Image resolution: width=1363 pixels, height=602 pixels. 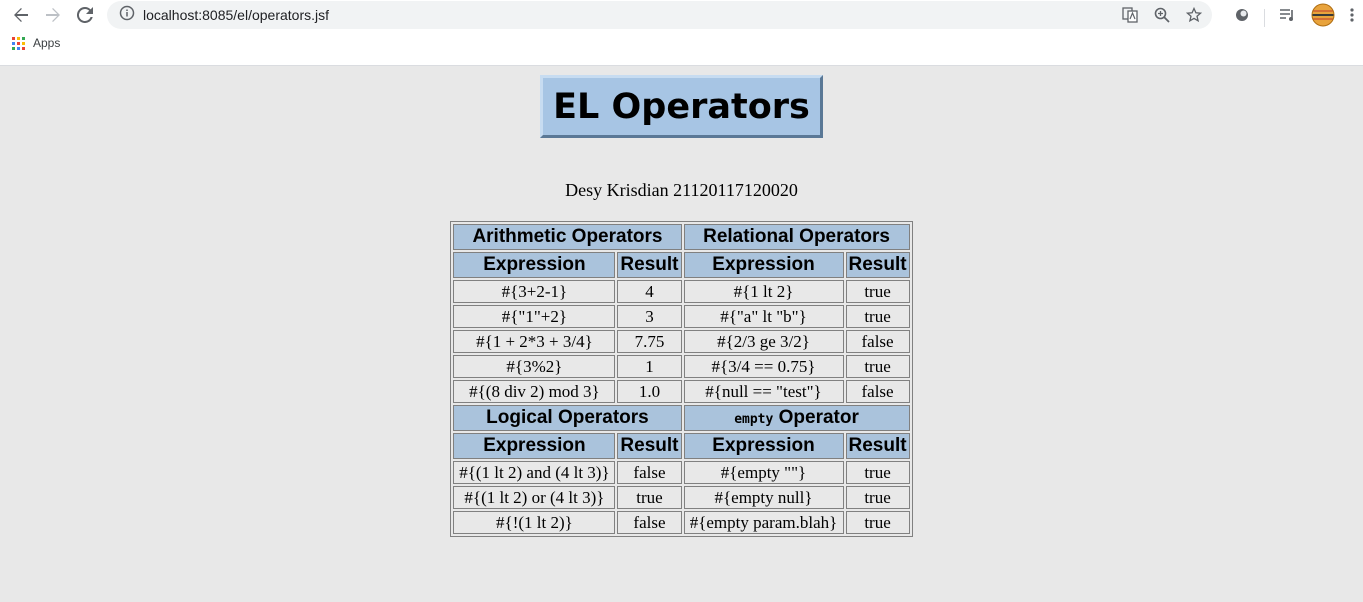 I want to click on zoom-icon, so click(x=1162, y=15).